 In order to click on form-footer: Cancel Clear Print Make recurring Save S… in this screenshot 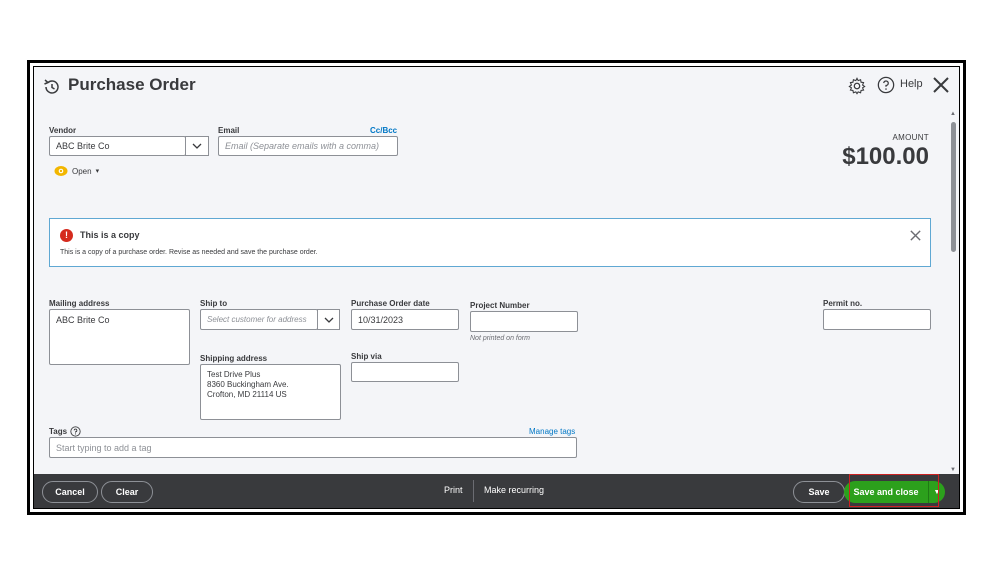, I will do `click(496, 491)`.